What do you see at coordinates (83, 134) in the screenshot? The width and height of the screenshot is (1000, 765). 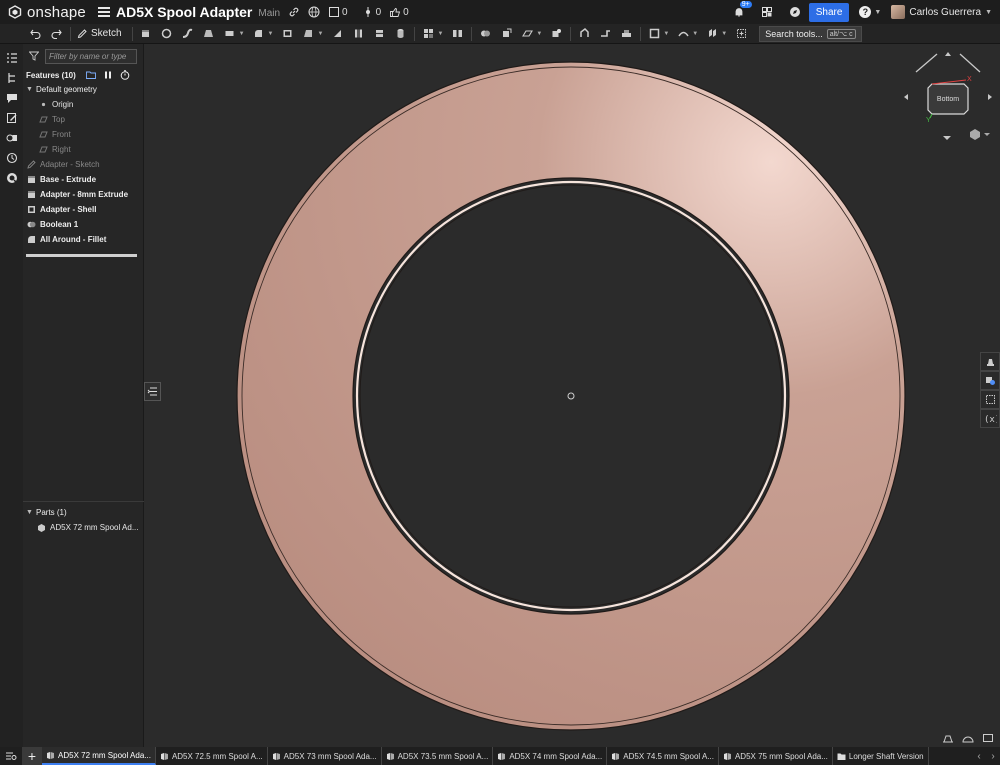 I see `tree-item-front-plane: Front` at bounding box center [83, 134].